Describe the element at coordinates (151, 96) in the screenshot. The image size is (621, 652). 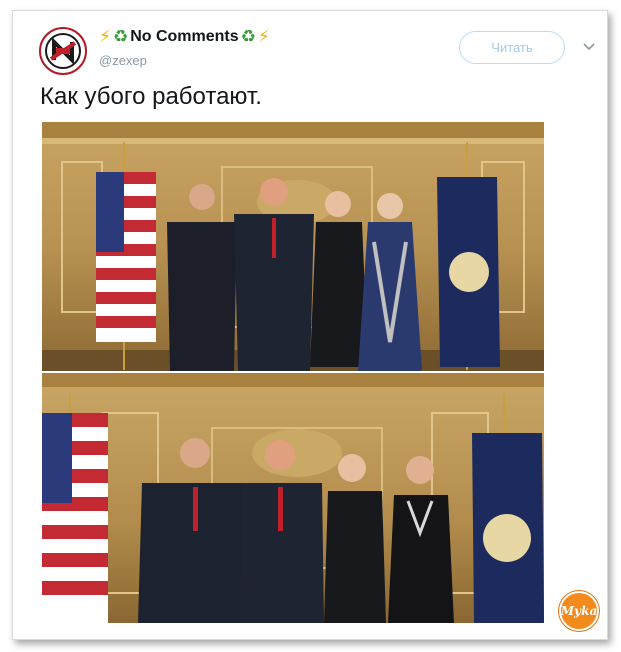
I see `tweet-text: Как убого работают.` at that location.